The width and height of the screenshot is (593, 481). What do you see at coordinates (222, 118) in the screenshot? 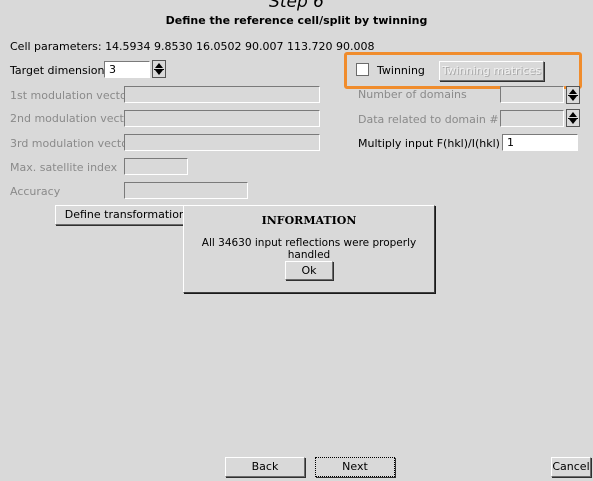
I see `modulation-2-input` at bounding box center [222, 118].